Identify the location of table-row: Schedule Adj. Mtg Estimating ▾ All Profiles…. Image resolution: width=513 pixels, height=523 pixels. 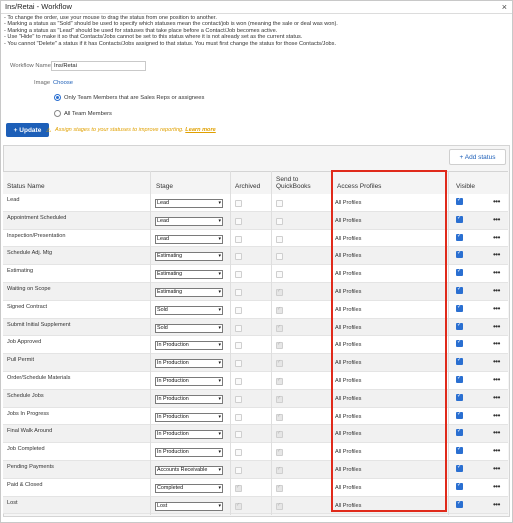
(255, 256).